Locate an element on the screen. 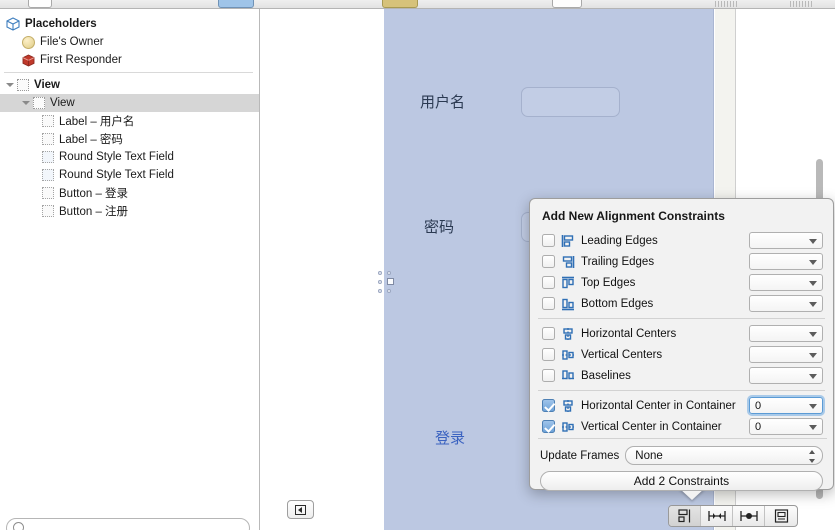 This screenshot has height=530, width=835. baselines-checkbox is located at coordinates (548, 375).